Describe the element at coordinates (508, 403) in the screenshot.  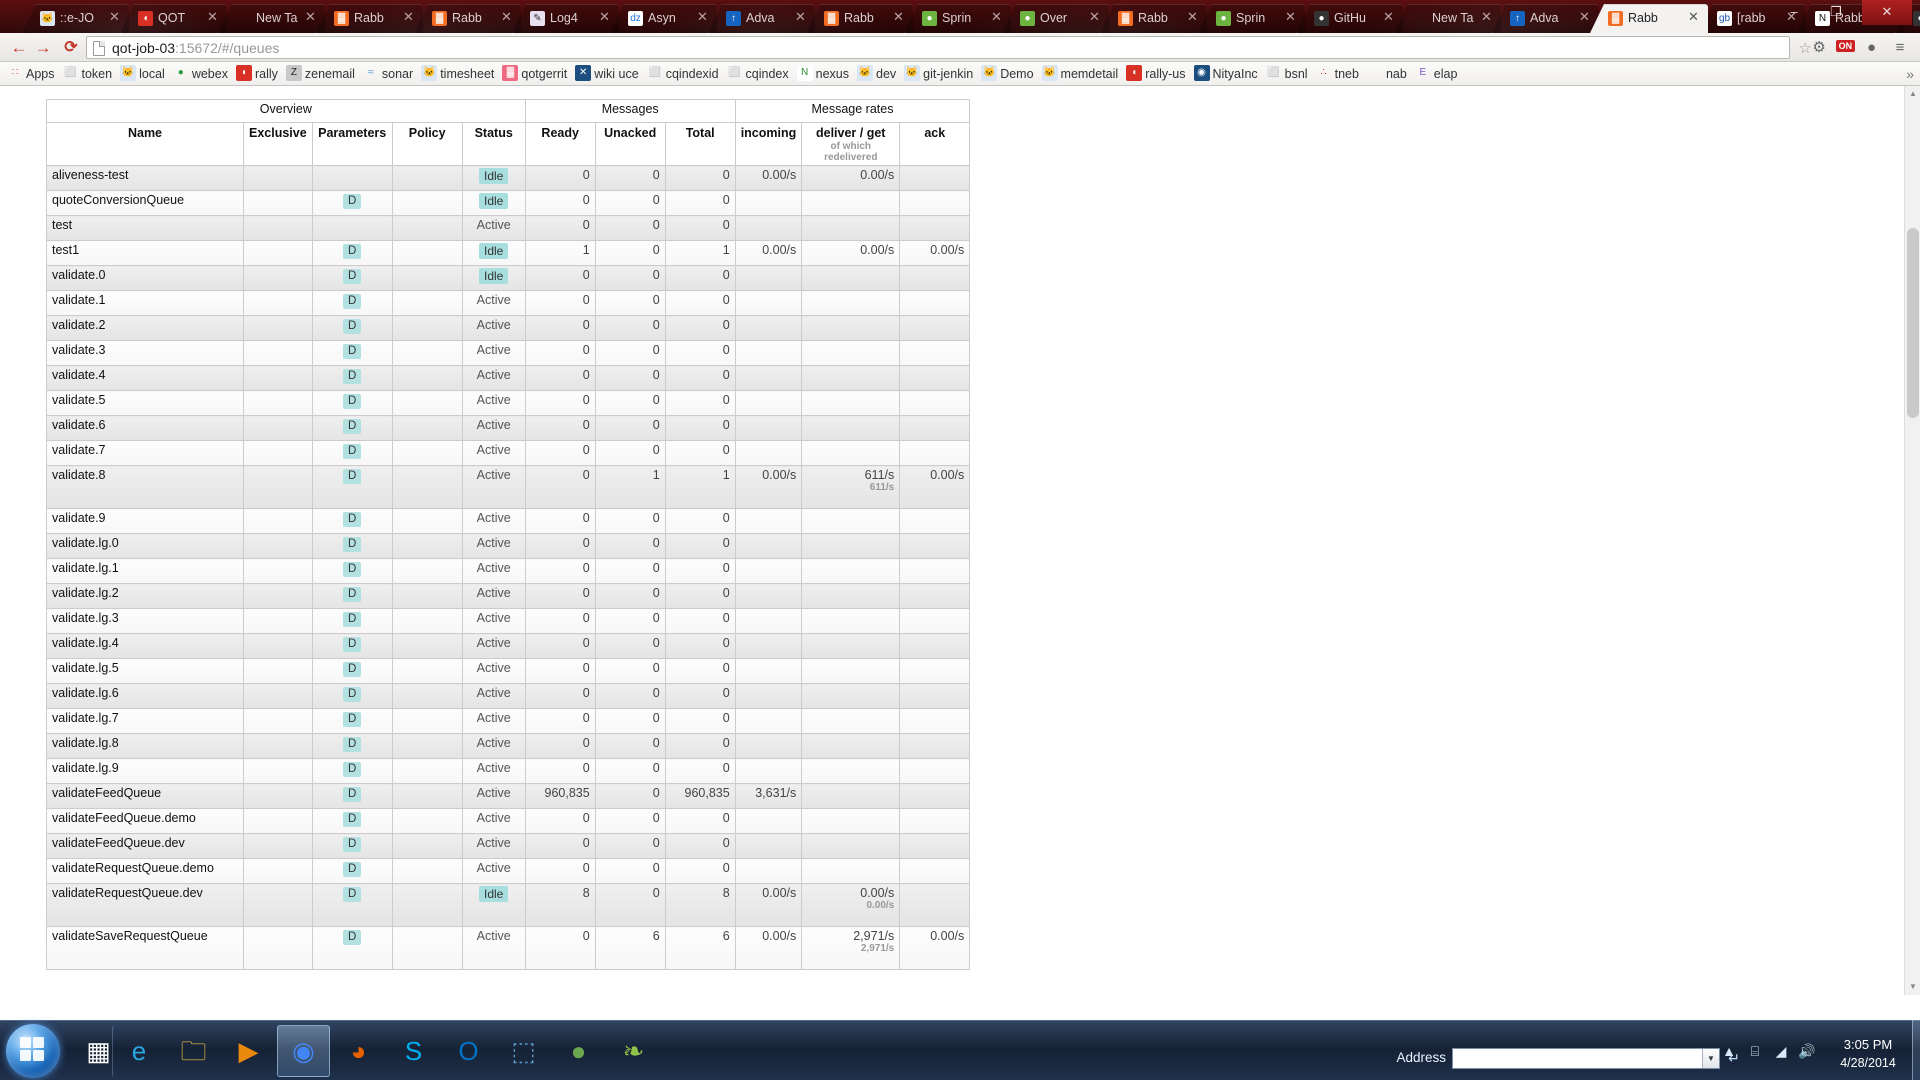
I see `table-row: validate.5 D Active 0 0 0` at that location.